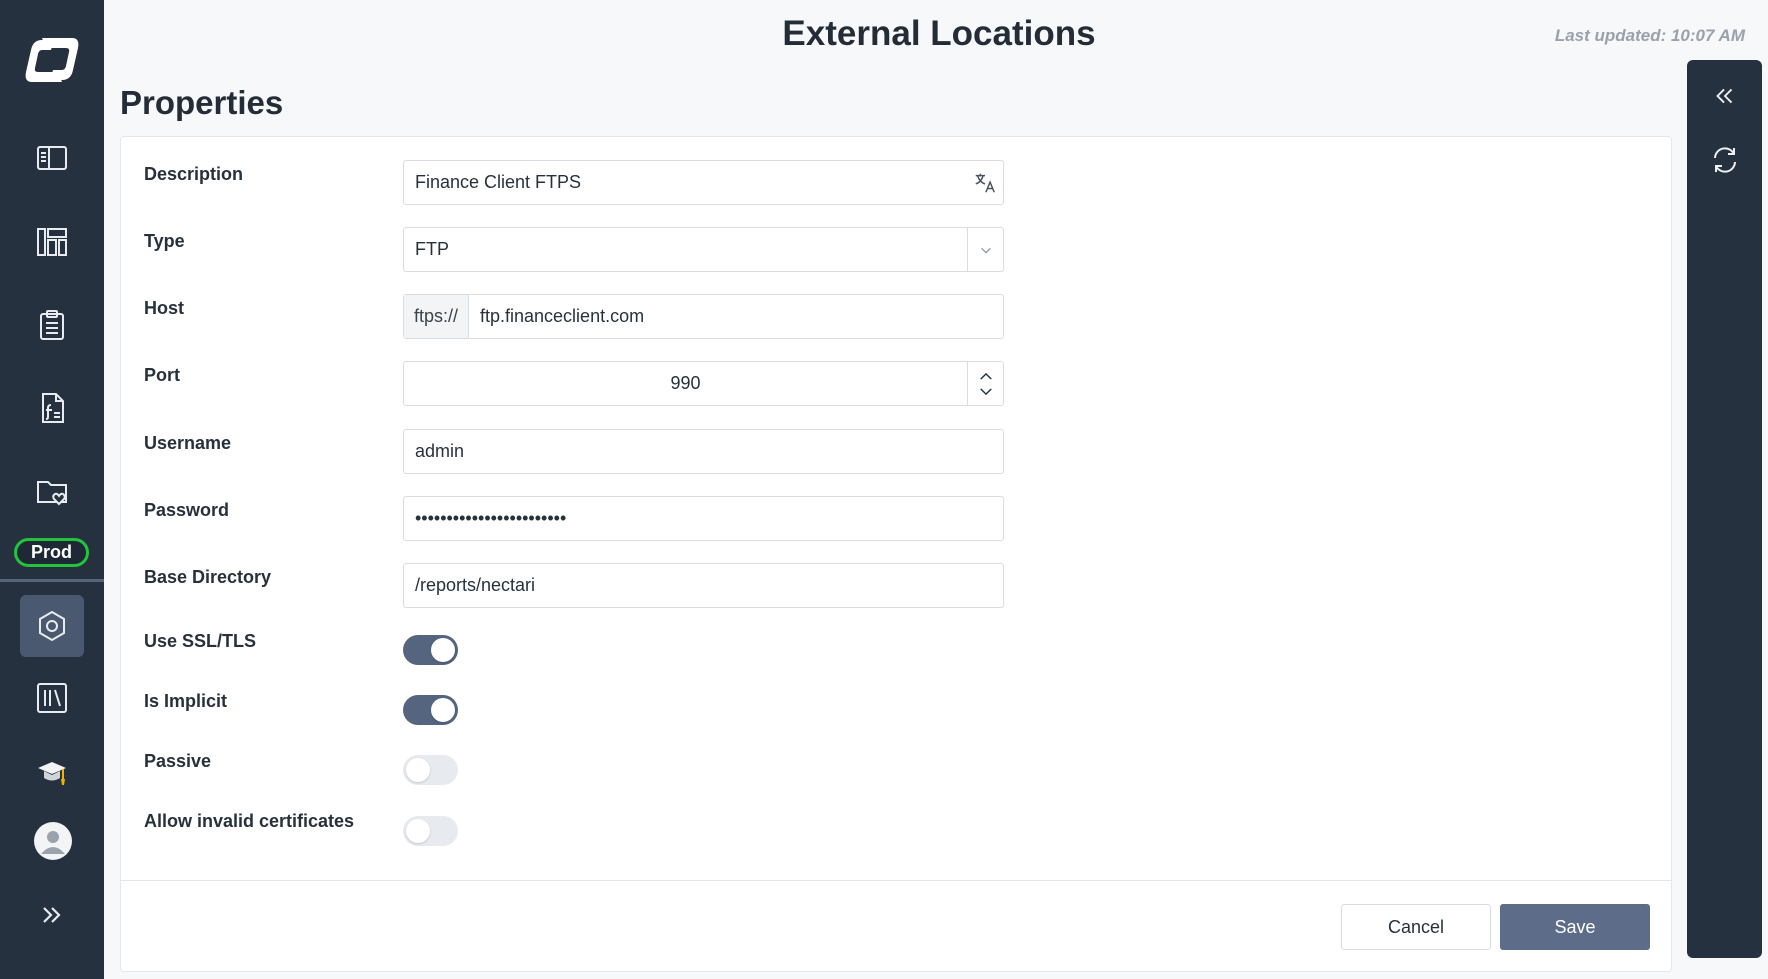 Image resolution: width=1768 pixels, height=979 pixels. Describe the element at coordinates (200, 641) in the screenshot. I see `use-ssl-label: Use SSL/TLS` at that location.